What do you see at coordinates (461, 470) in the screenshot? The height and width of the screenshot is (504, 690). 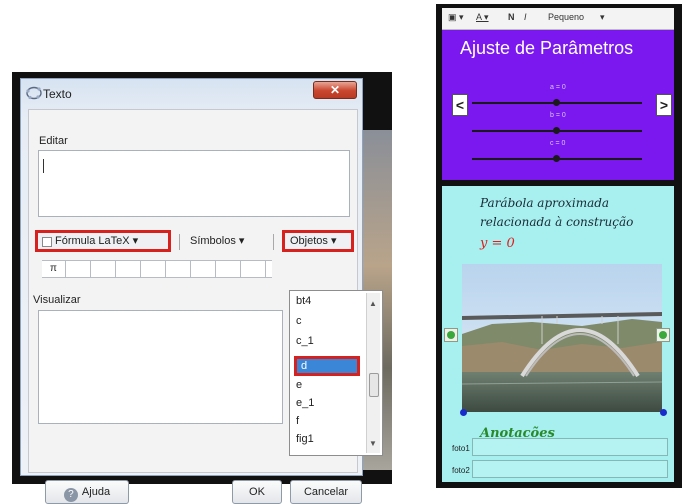 I see `foto2-label: foto2` at bounding box center [461, 470].